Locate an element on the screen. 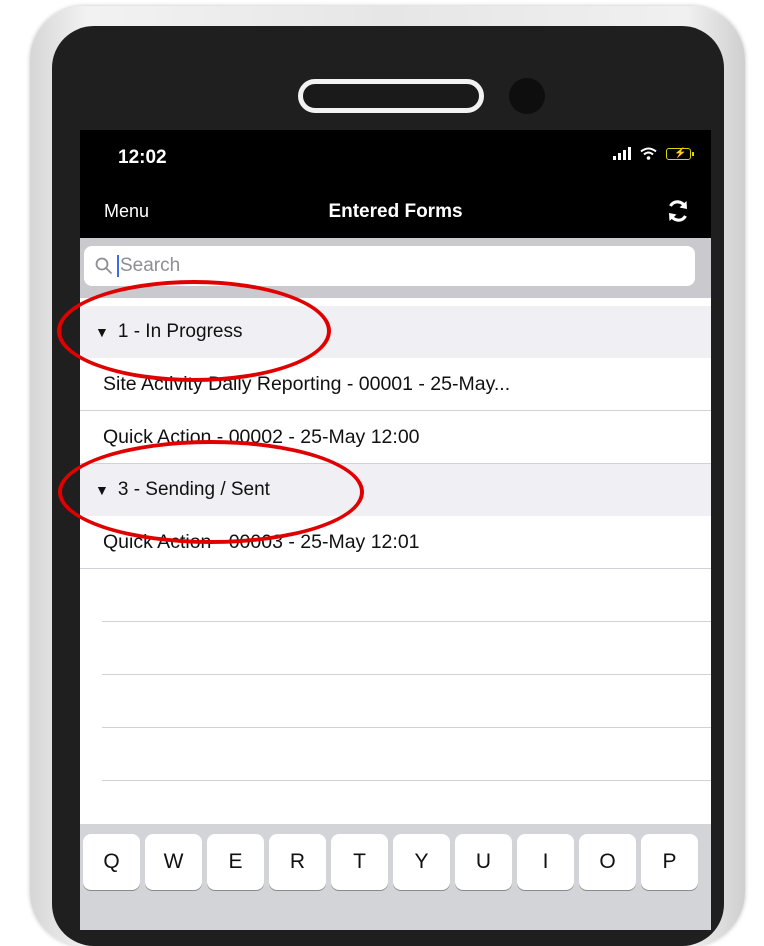  search-bar is located at coordinates (395, 268).